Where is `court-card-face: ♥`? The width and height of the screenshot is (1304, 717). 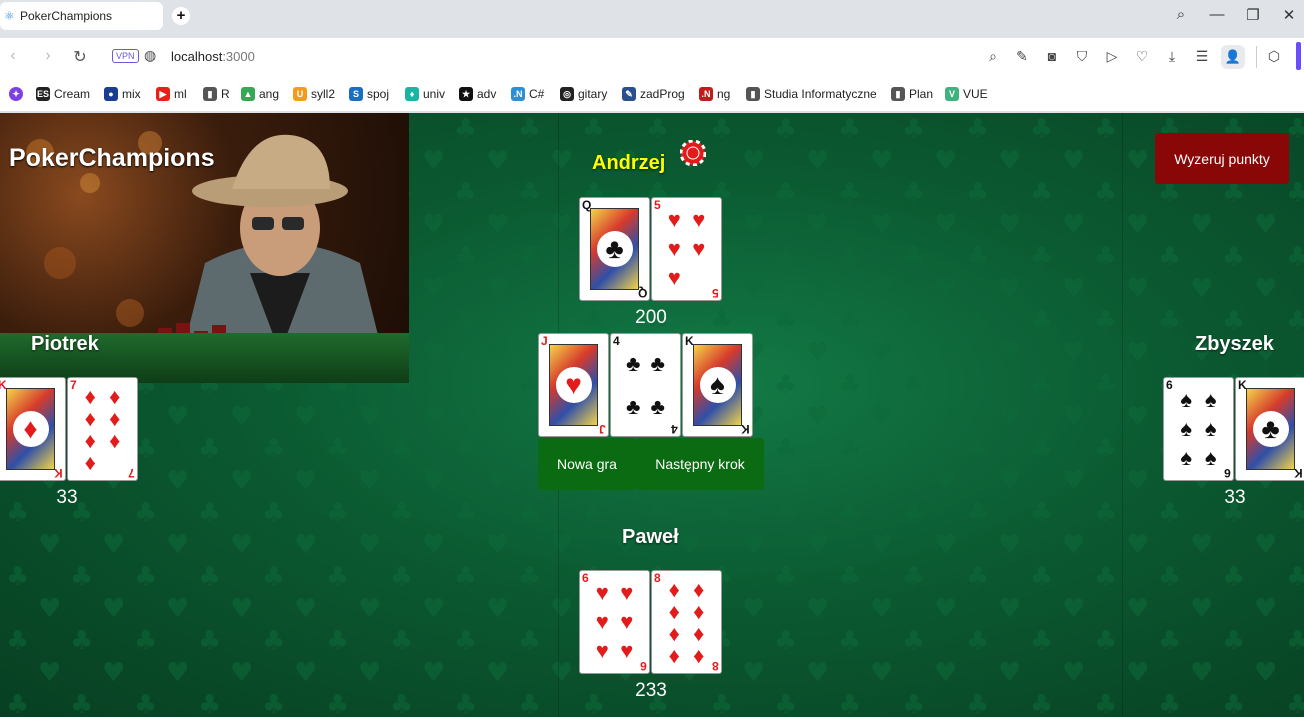 court-card-face: ♥ is located at coordinates (573, 385).